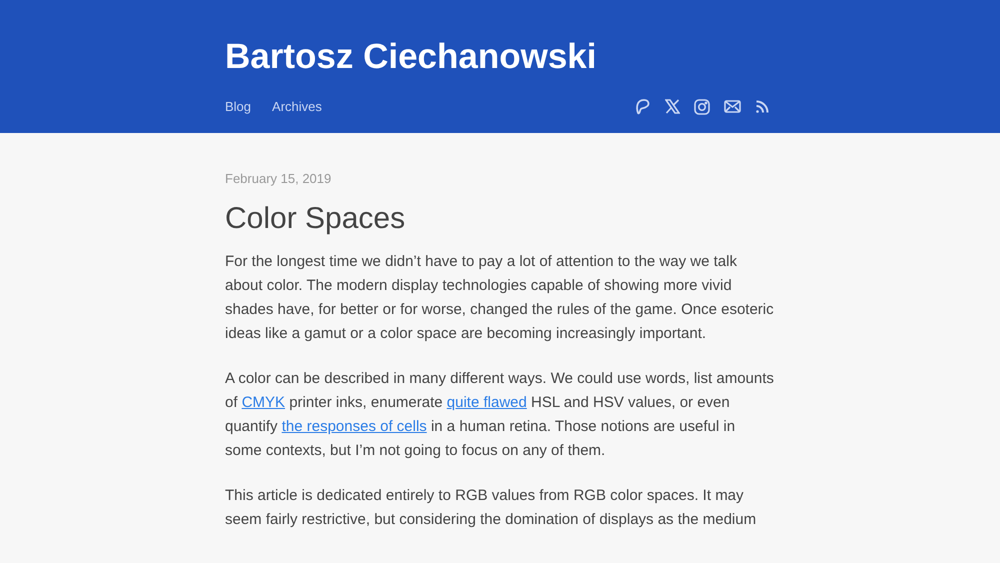  I want to click on text-link: CMYK, so click(264, 402).